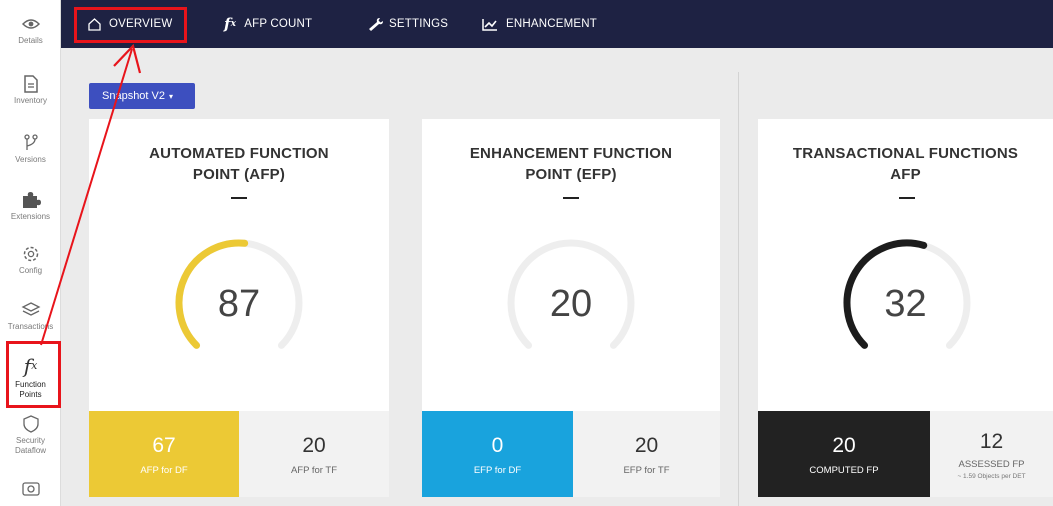 This screenshot has height=506, width=1053. I want to click on tile-value: 67, so click(164, 445).